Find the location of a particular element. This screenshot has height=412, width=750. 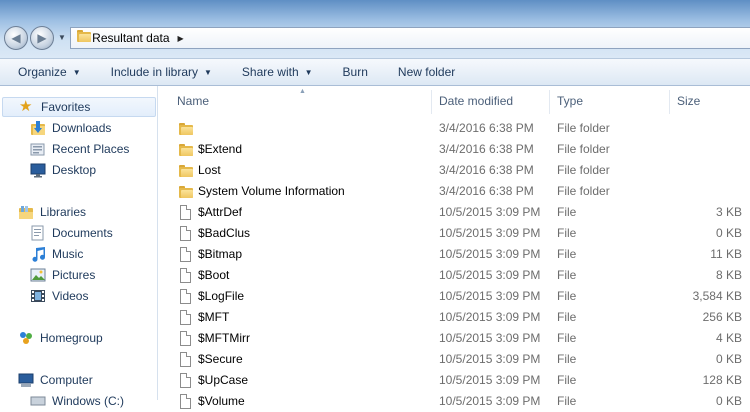

recent-pages-dropdown: ▼ is located at coordinates (62, 37).